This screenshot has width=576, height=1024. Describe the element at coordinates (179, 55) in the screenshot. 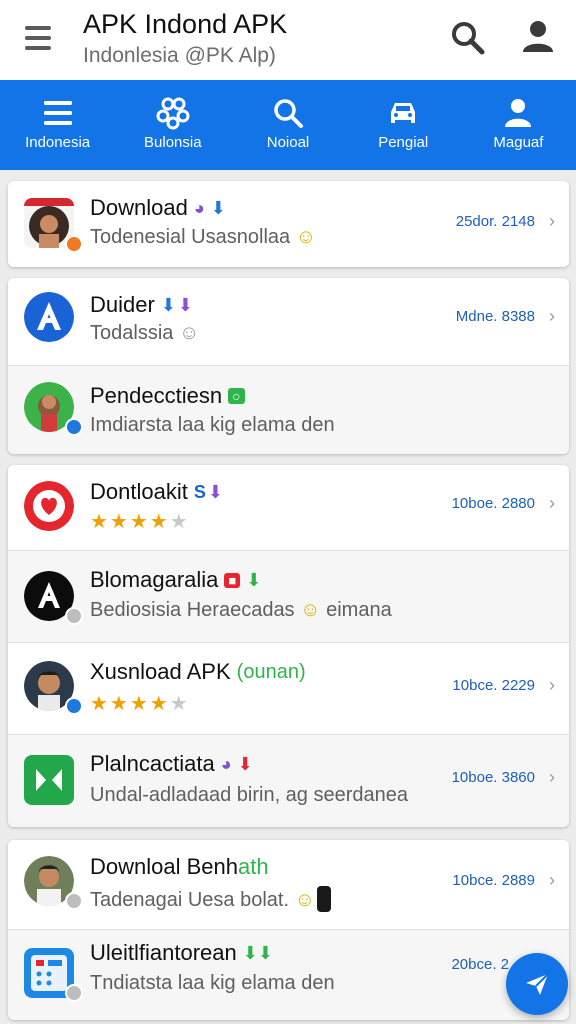

I see `app-subtitle: Indonlesia @PK Alp)` at that location.